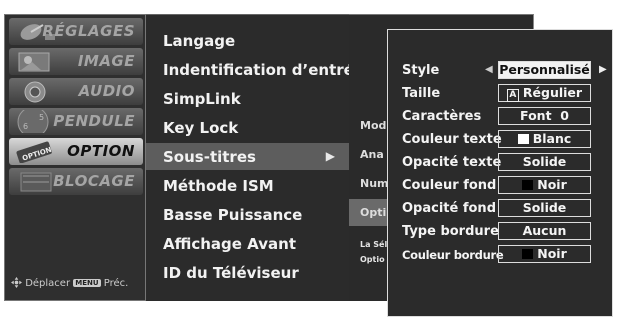  I want to click on setting-label: Taille, so click(421, 93).